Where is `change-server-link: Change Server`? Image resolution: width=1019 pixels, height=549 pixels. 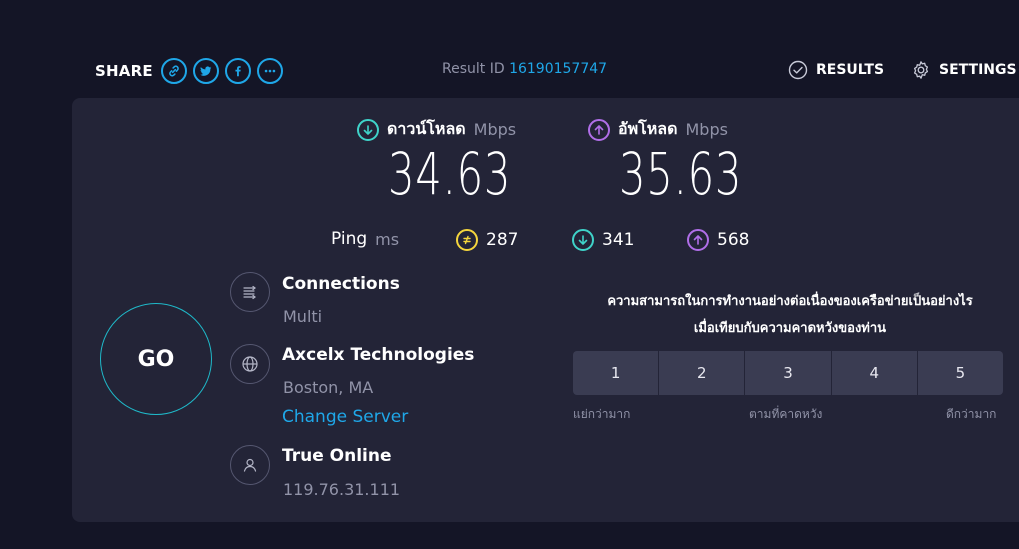
change-server-link: Change Server is located at coordinates (345, 417).